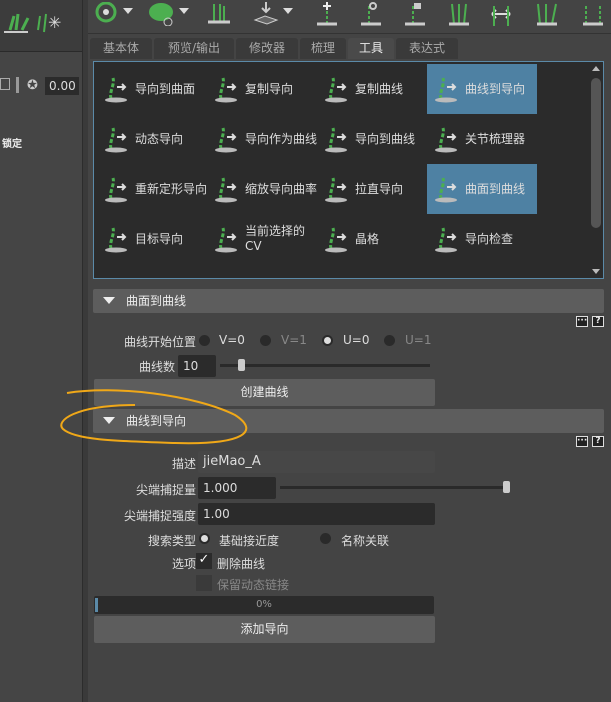 The image size is (611, 702). I want to click on left-panel, so click(41, 351).